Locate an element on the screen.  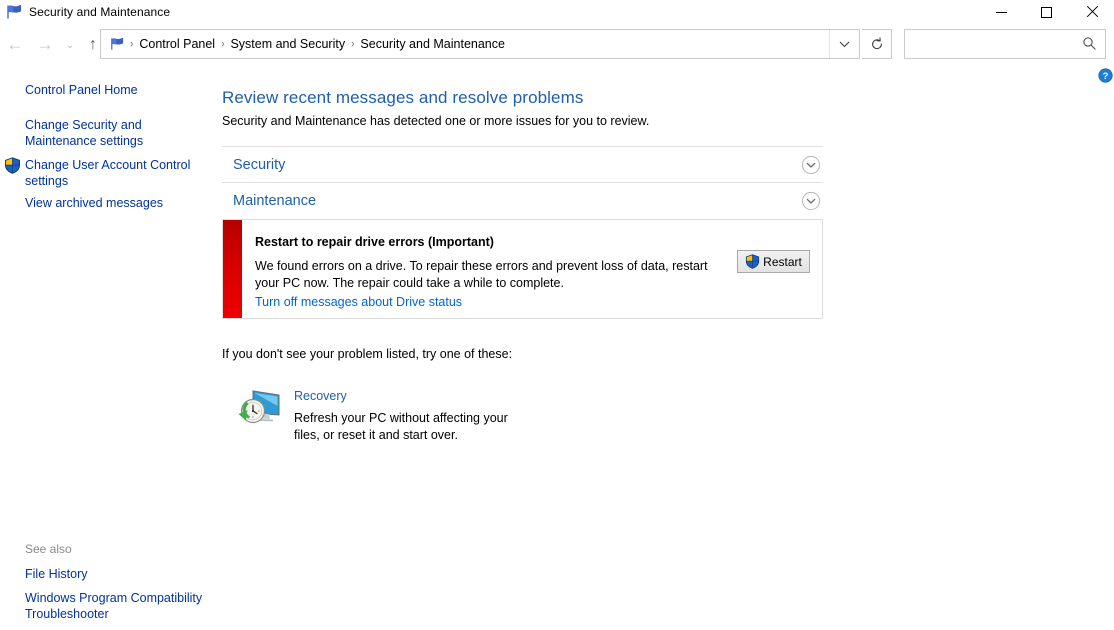
recovery-link: Recovery is located at coordinates (320, 396).